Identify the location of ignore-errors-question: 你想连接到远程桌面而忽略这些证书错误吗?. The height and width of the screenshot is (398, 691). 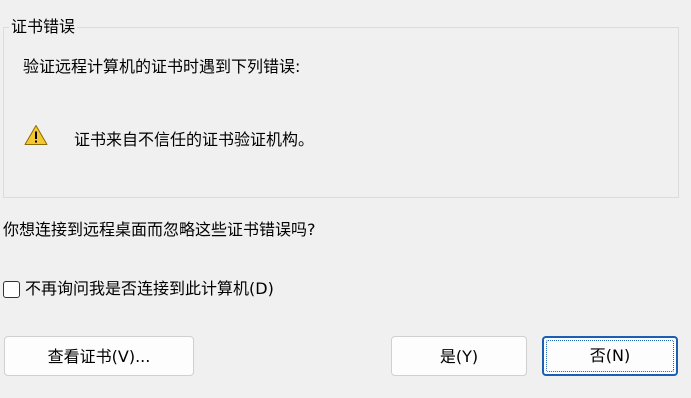
(159, 229).